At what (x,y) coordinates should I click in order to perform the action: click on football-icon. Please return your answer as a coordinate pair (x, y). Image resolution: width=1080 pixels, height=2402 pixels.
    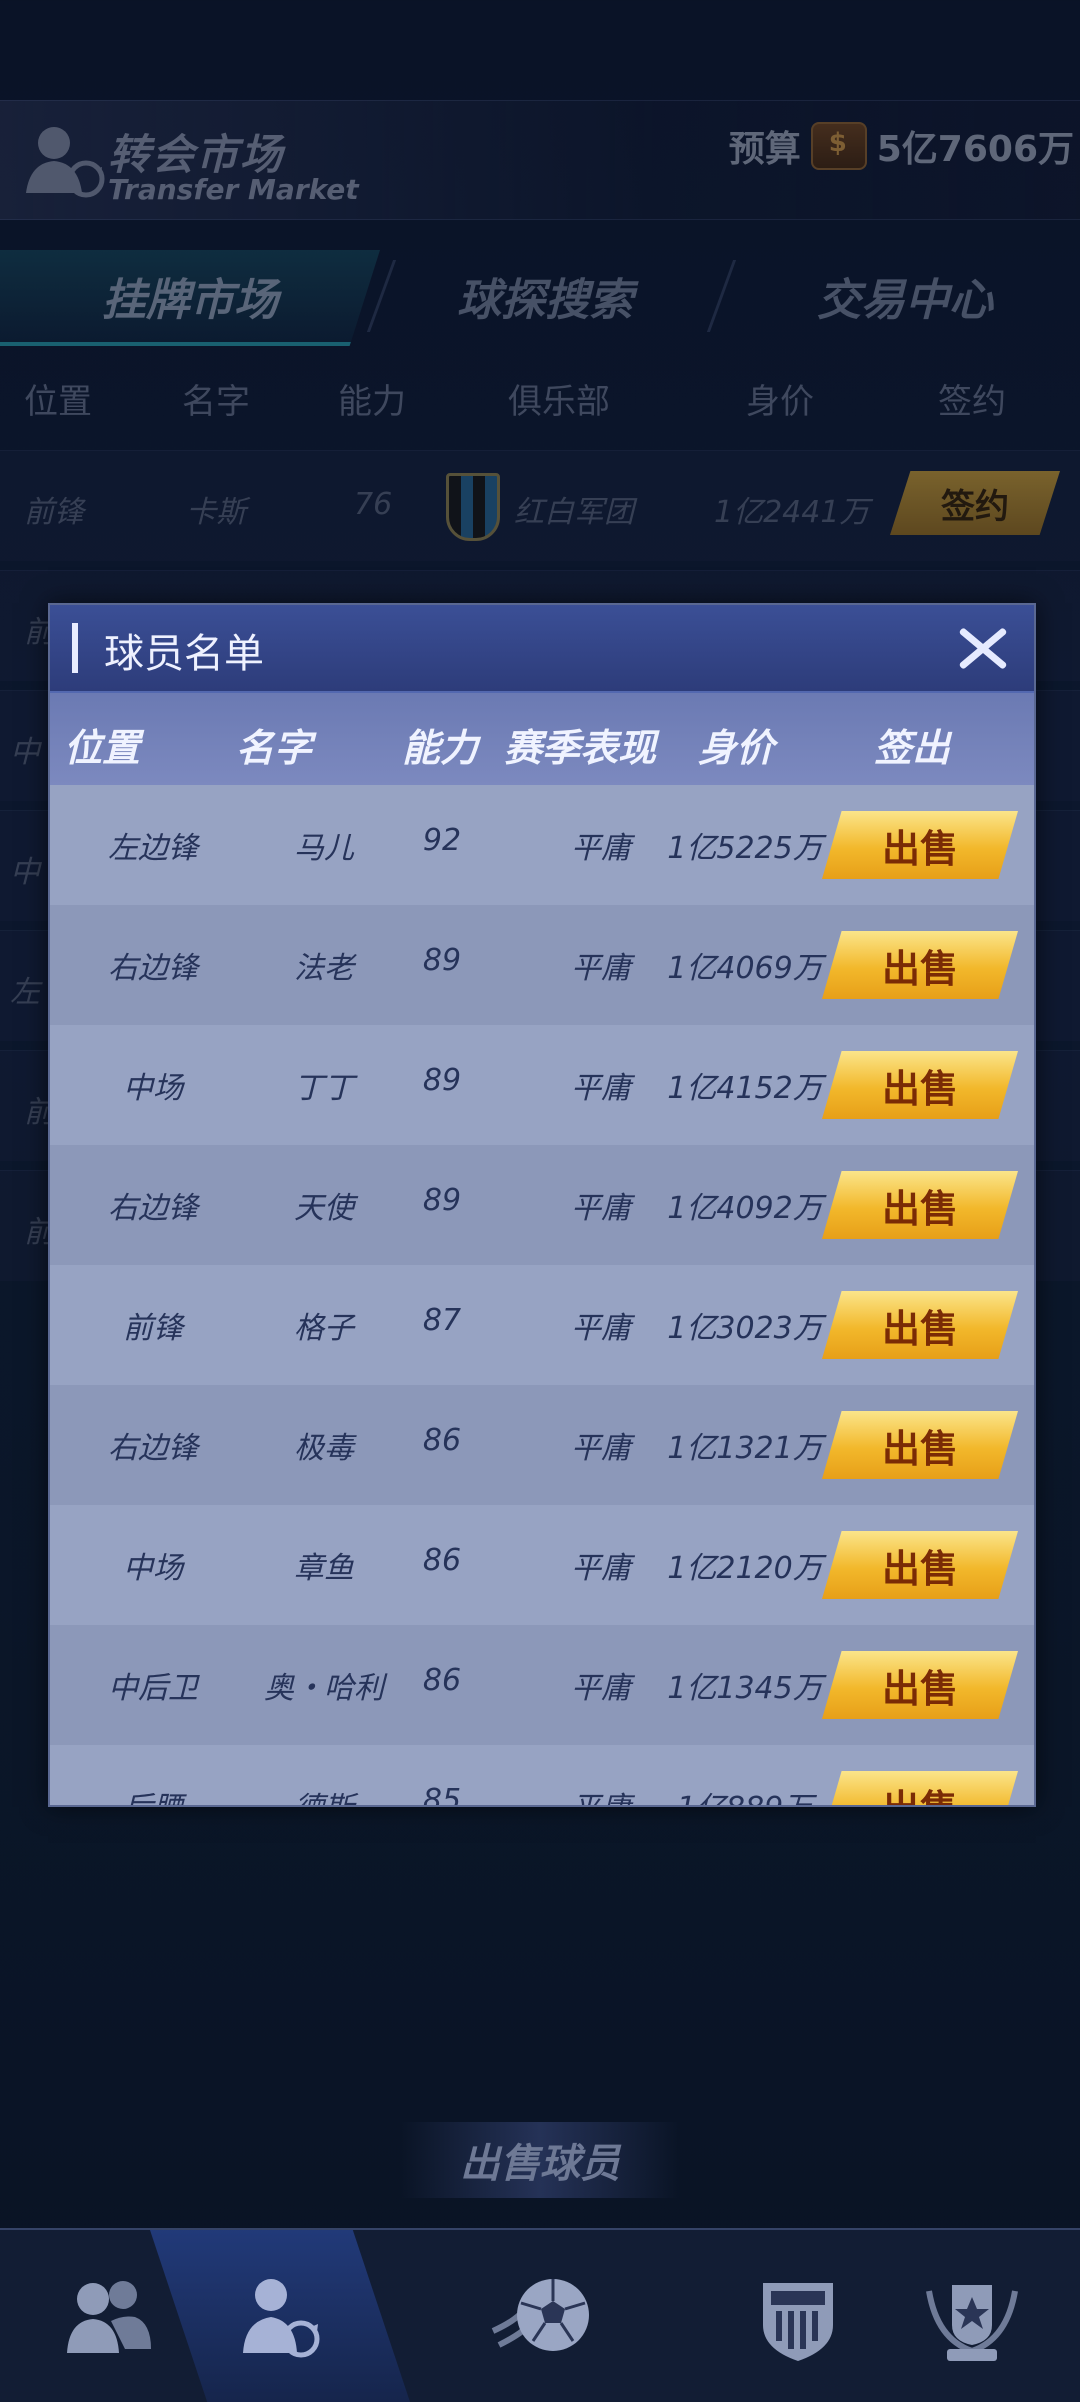
    Looking at the image, I should click on (540, 2315).